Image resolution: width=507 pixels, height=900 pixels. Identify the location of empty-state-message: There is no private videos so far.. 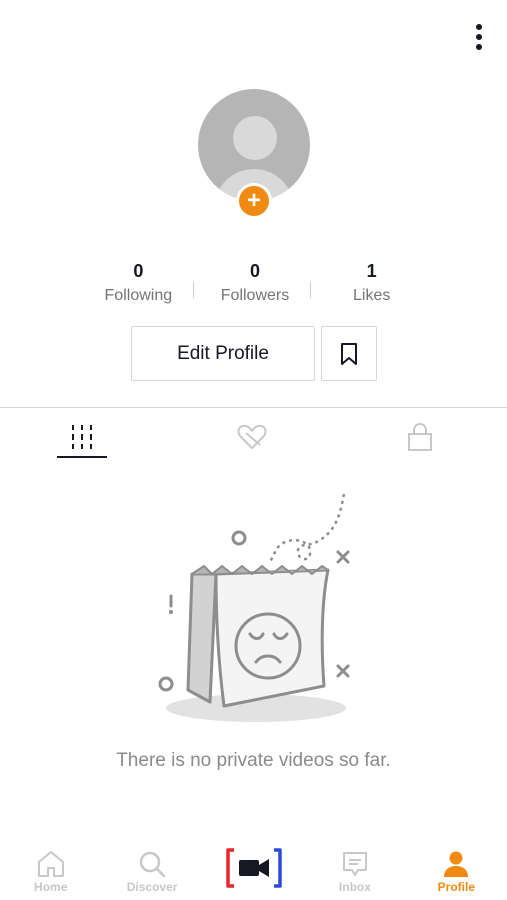
(253, 760).